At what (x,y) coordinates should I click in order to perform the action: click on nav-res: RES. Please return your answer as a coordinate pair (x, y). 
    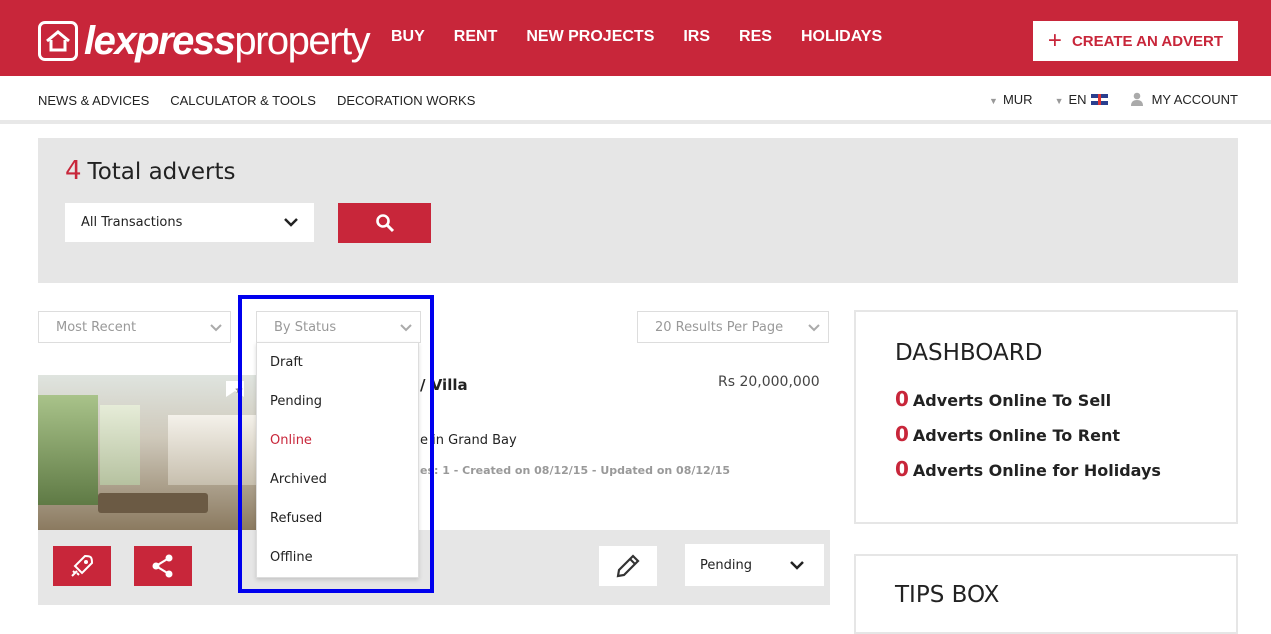
    Looking at the image, I should click on (755, 37).